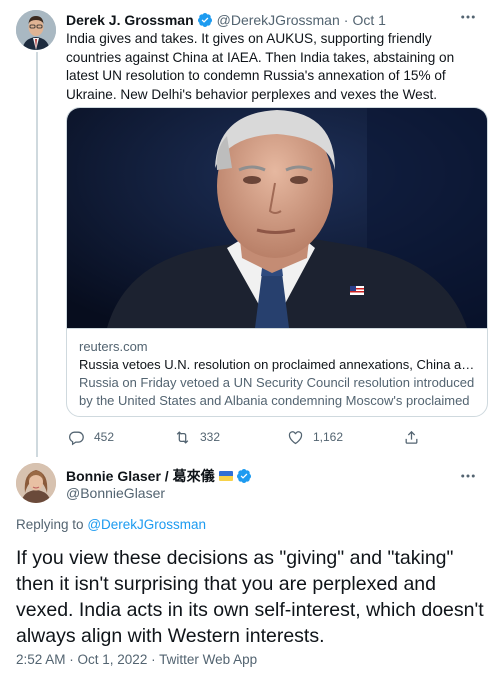  I want to click on author-handle: @BonnieGlaser, so click(115, 493).